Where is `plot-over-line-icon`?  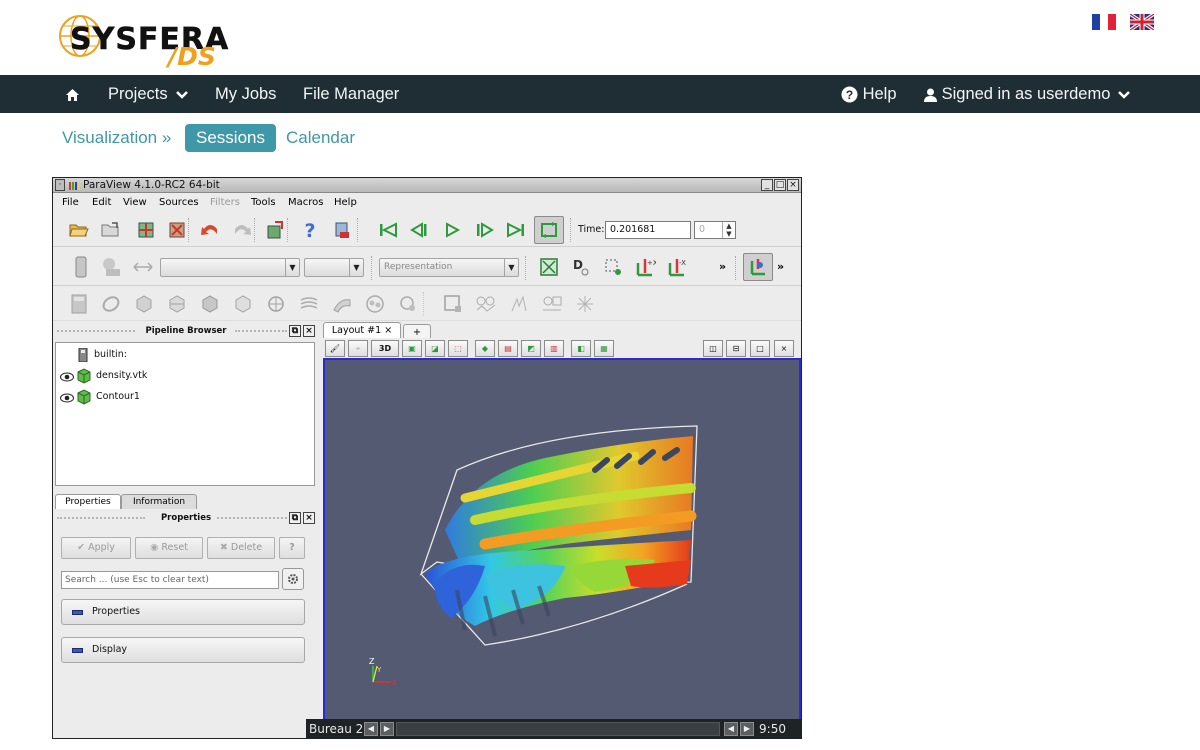
plot-over-line-icon is located at coordinates (453, 304).